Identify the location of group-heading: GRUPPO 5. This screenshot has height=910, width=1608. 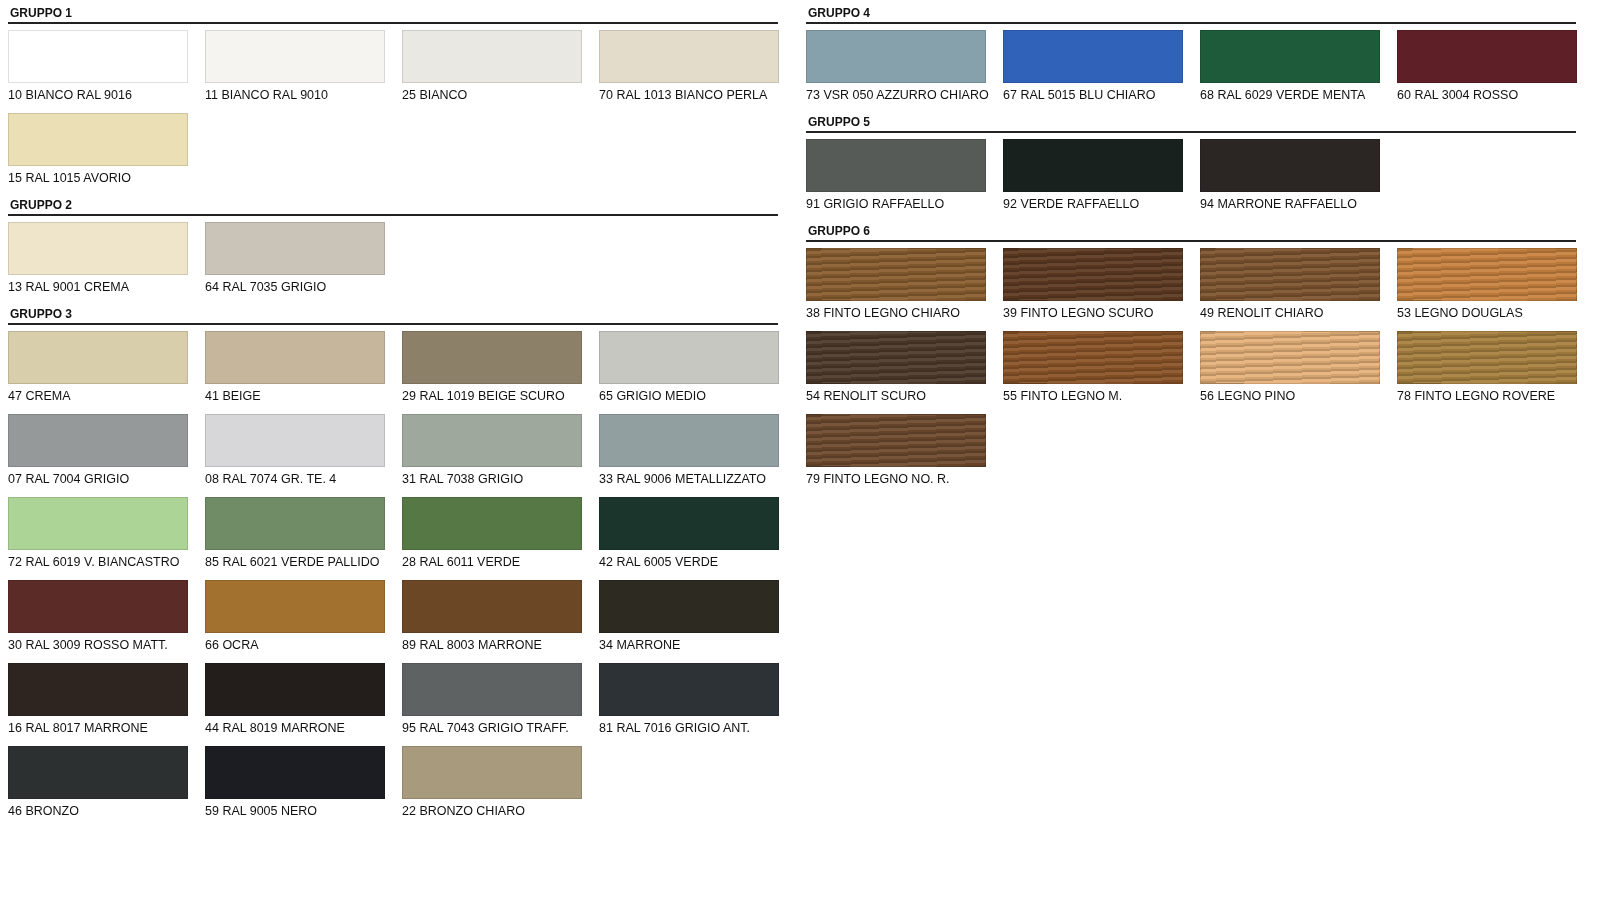
(1191, 123).